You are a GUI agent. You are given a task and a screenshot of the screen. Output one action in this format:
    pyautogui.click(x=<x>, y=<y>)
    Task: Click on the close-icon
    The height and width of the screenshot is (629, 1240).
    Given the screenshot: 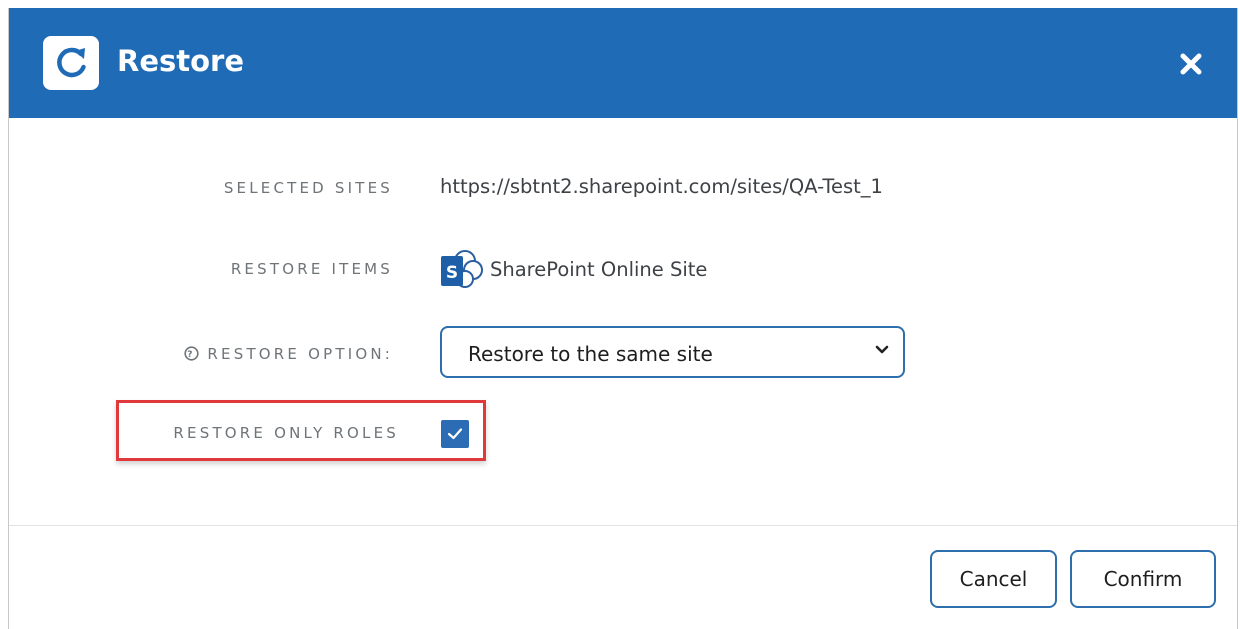 What is the action you would take?
    pyautogui.click(x=1191, y=64)
    